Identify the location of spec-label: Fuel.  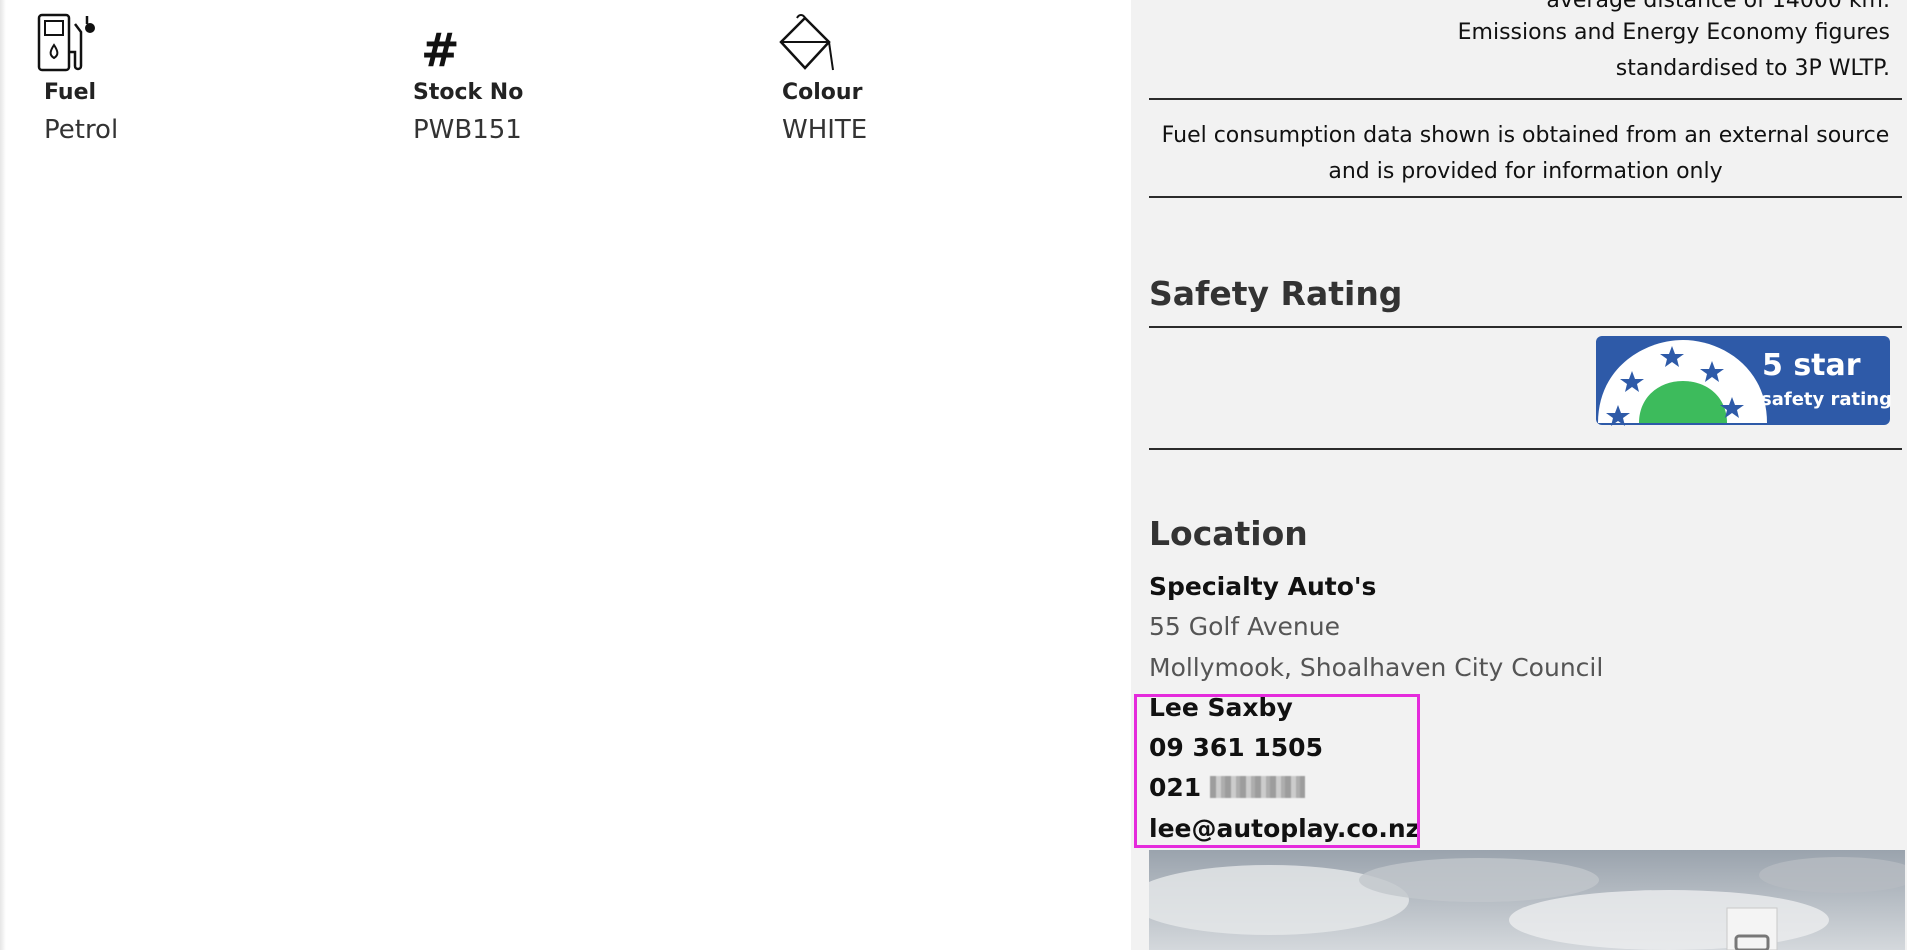
(70, 92).